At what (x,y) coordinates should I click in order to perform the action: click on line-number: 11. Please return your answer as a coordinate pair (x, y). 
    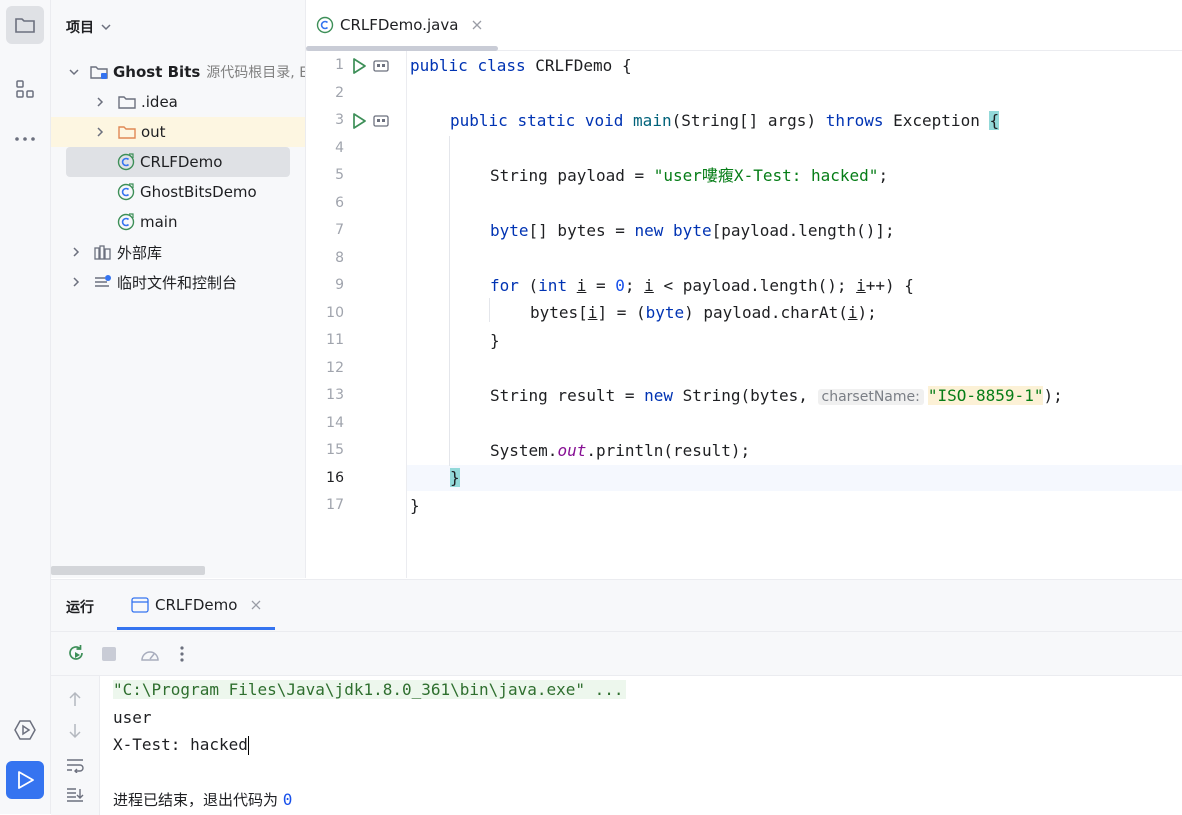
    Looking at the image, I should click on (335, 340).